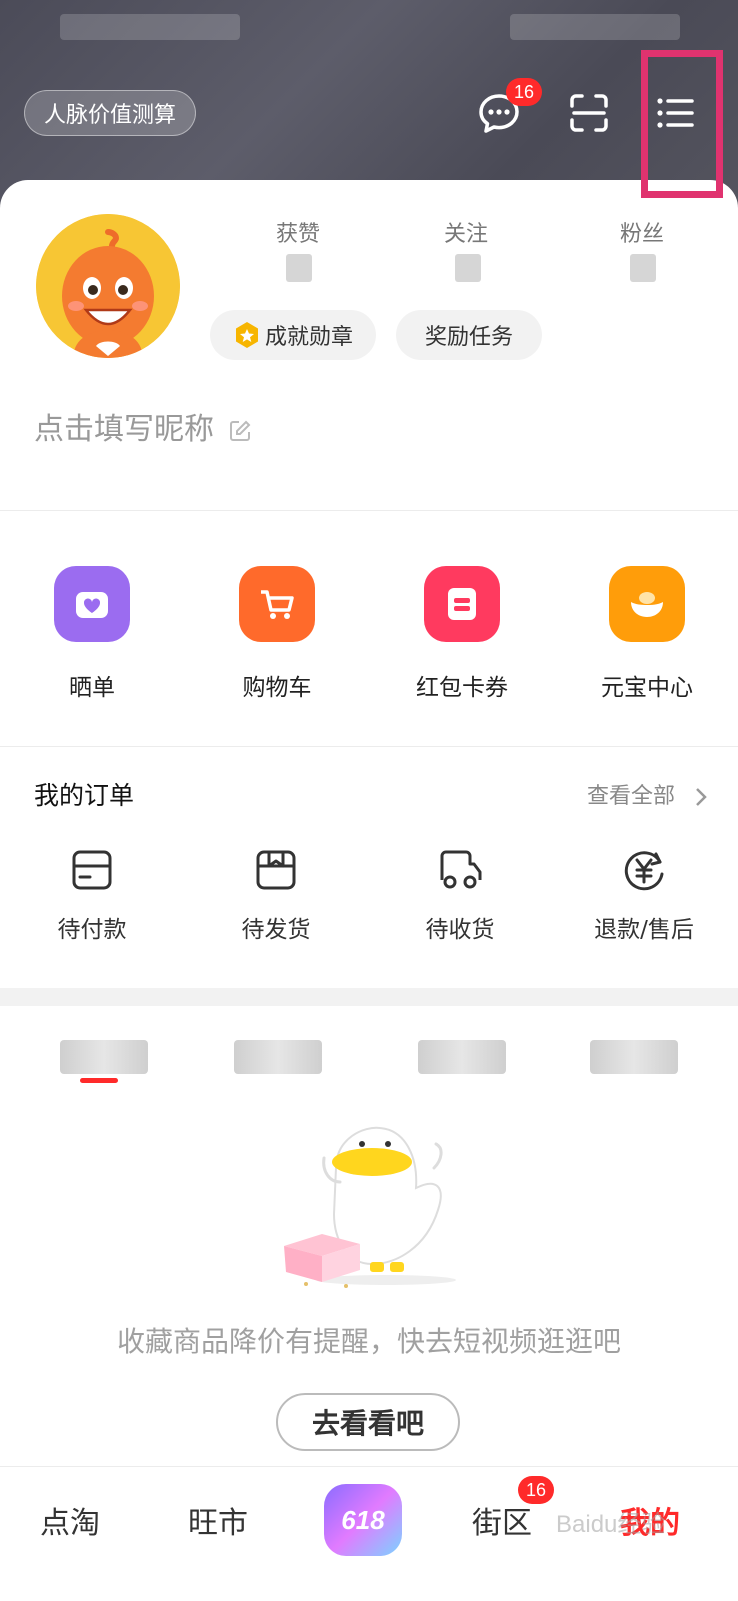  What do you see at coordinates (630, 796) in the screenshot?
I see `see-all-label: 查看全部` at bounding box center [630, 796].